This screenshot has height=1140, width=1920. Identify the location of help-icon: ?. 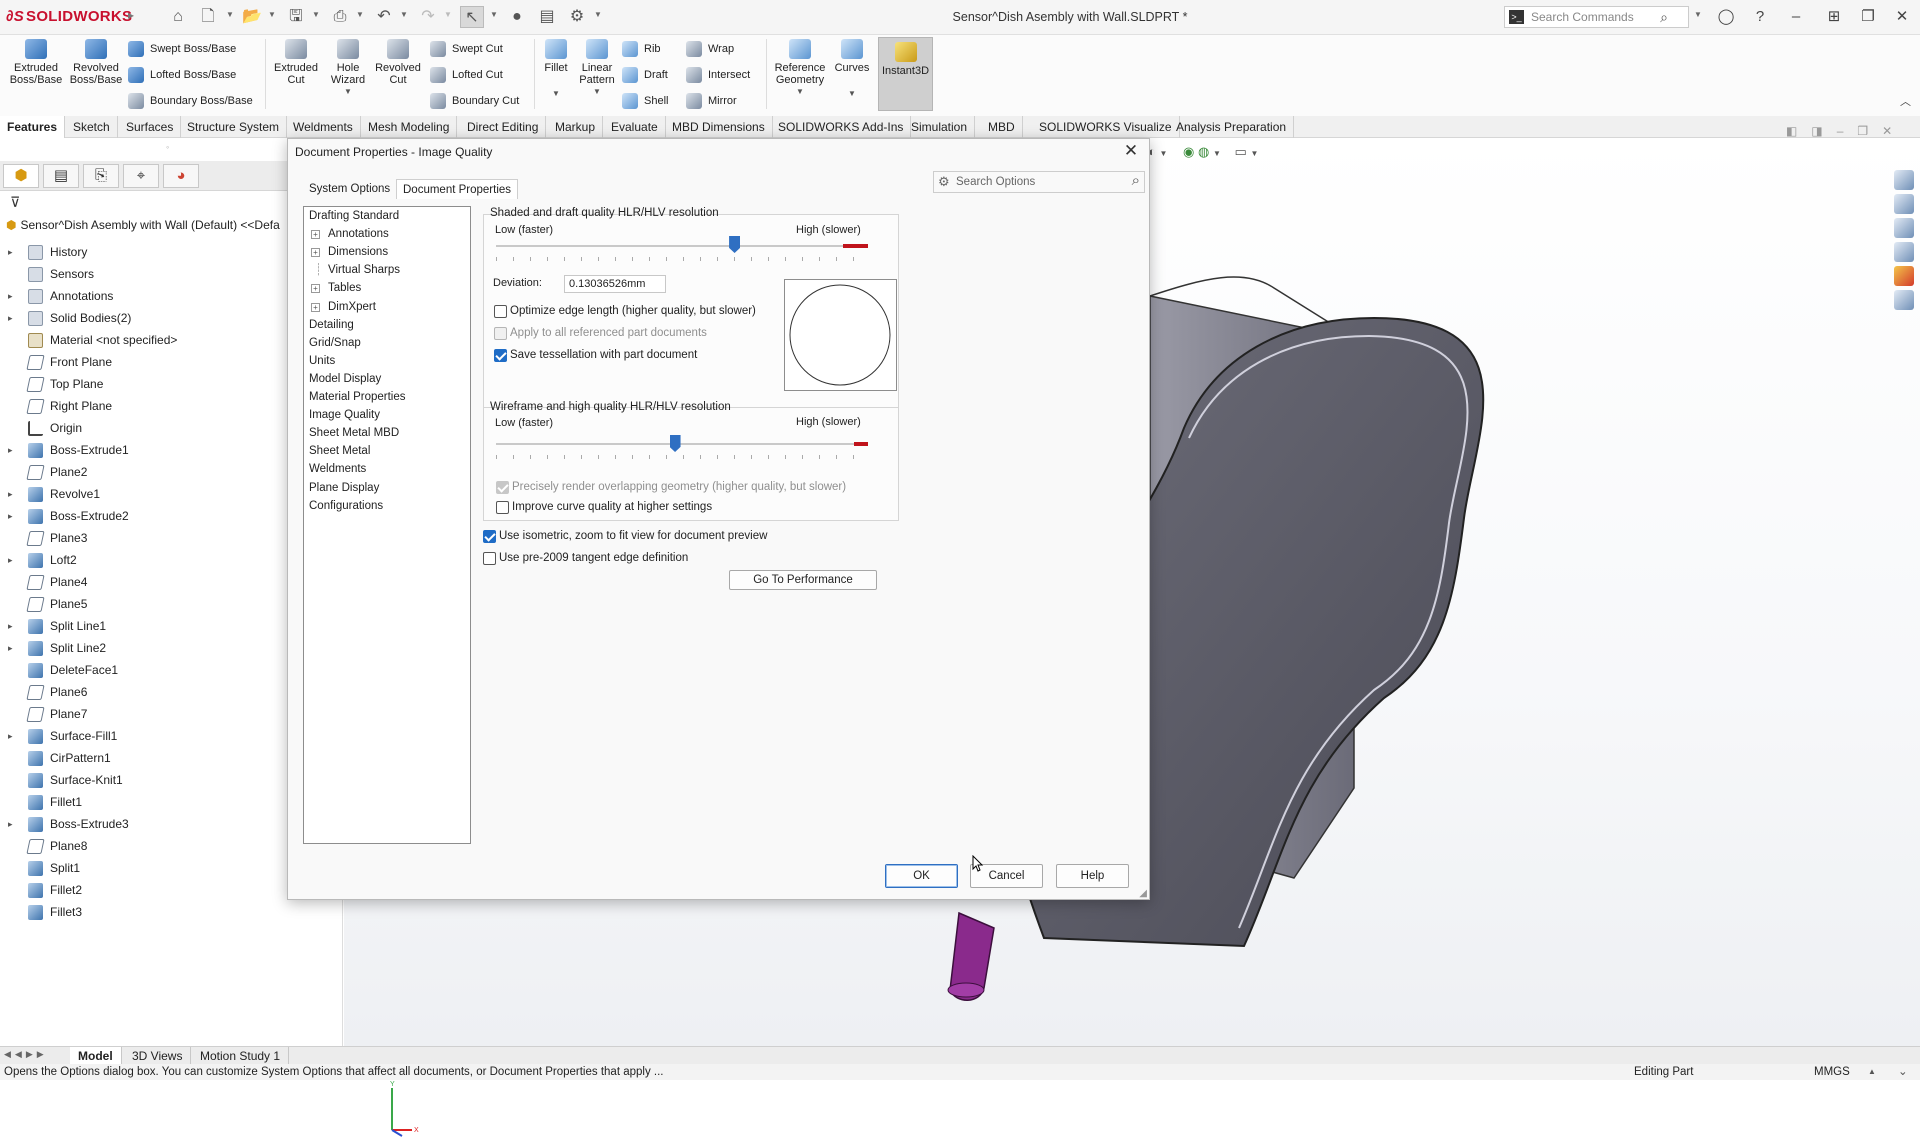
(1760, 17).